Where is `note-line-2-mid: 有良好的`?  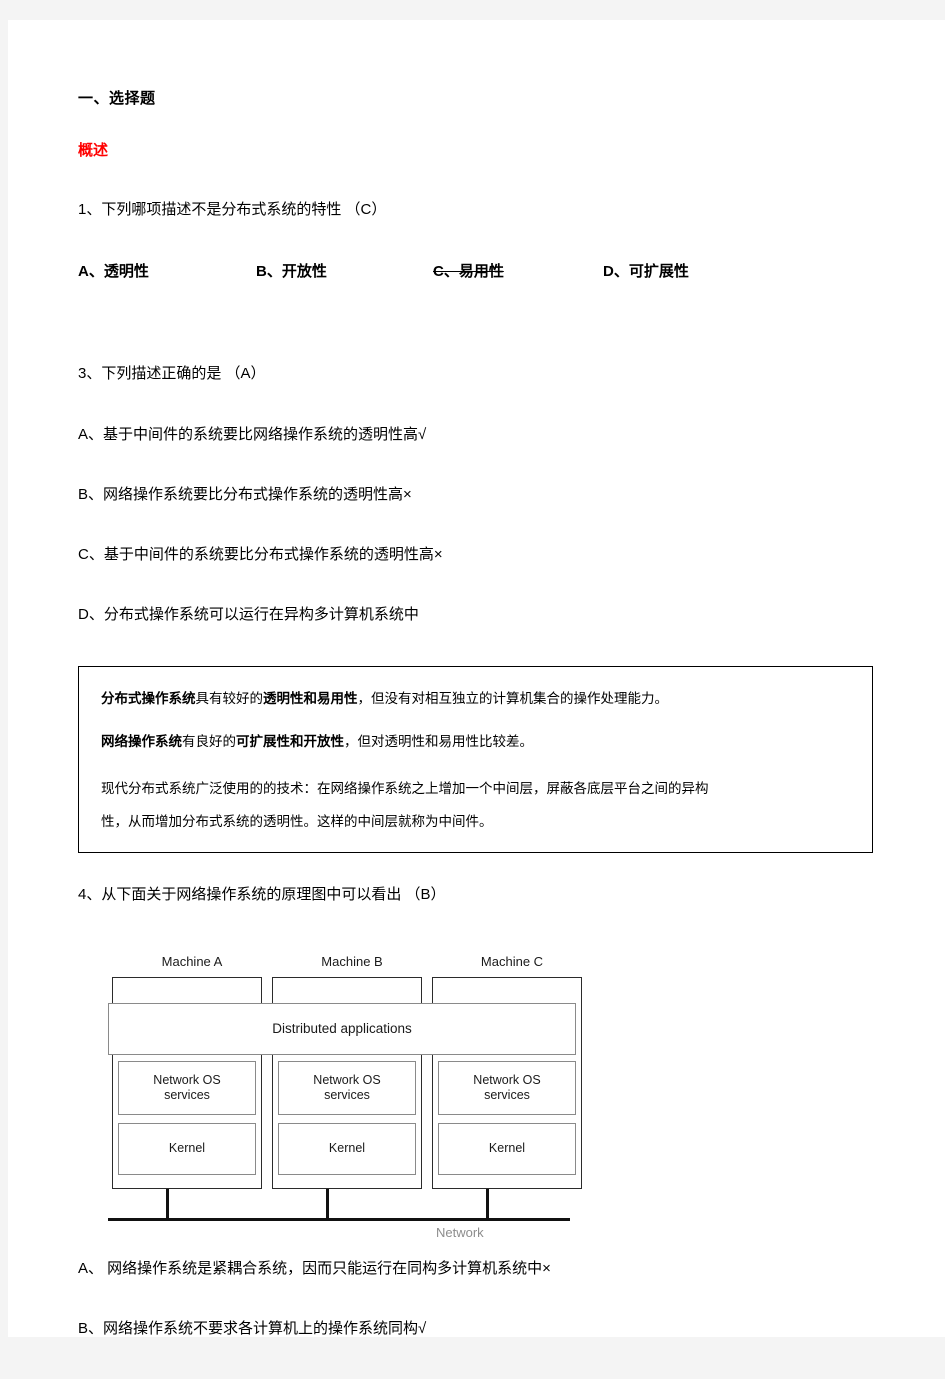 note-line-2-mid: 有良好的 is located at coordinates (209, 742).